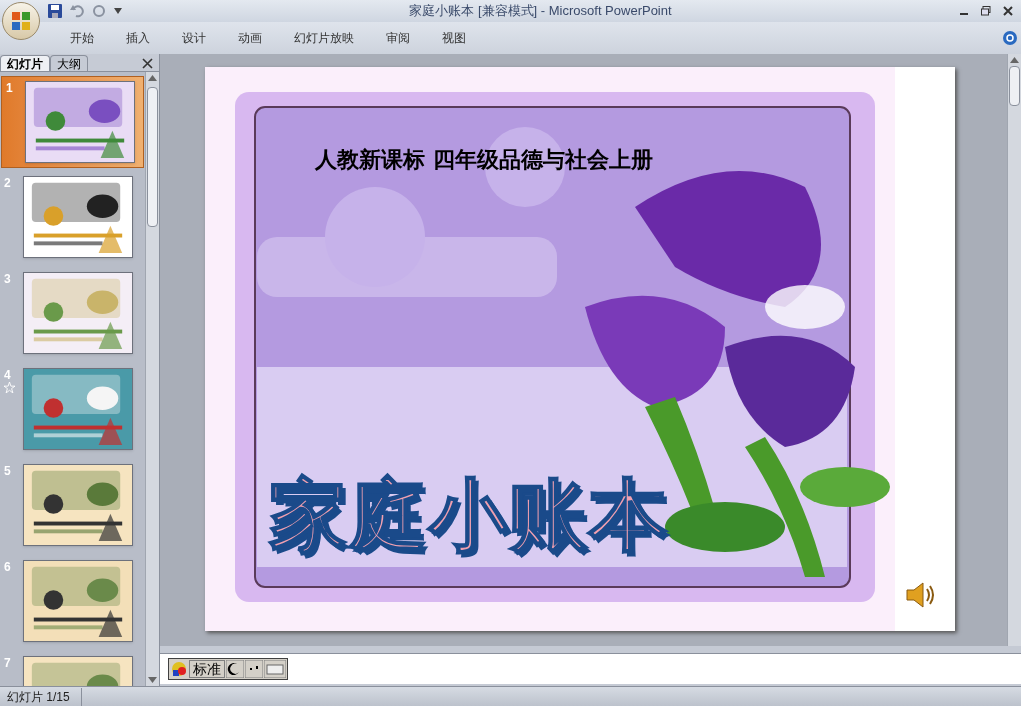  Describe the element at coordinates (469, 515) in the screenshot. I see `slide-title: 家庭小账本` at that location.